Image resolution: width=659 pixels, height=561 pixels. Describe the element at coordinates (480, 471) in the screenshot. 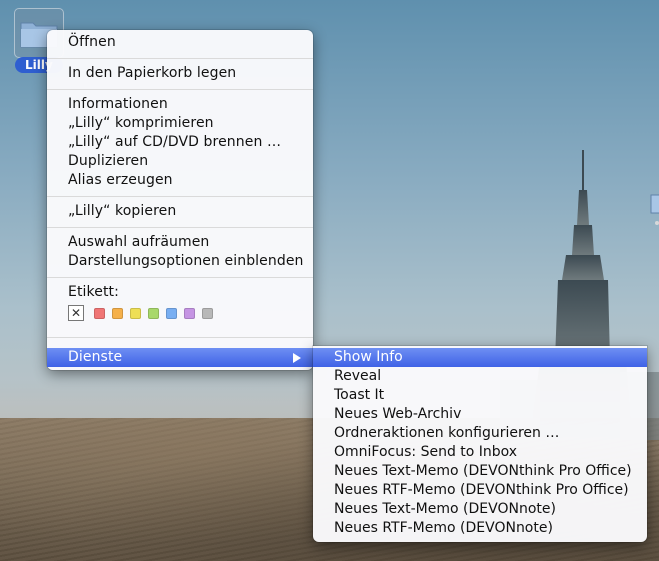

I see `service-text-memo-devonthink: Neues Text-Memo (DEVONthink Pro Office)` at that location.